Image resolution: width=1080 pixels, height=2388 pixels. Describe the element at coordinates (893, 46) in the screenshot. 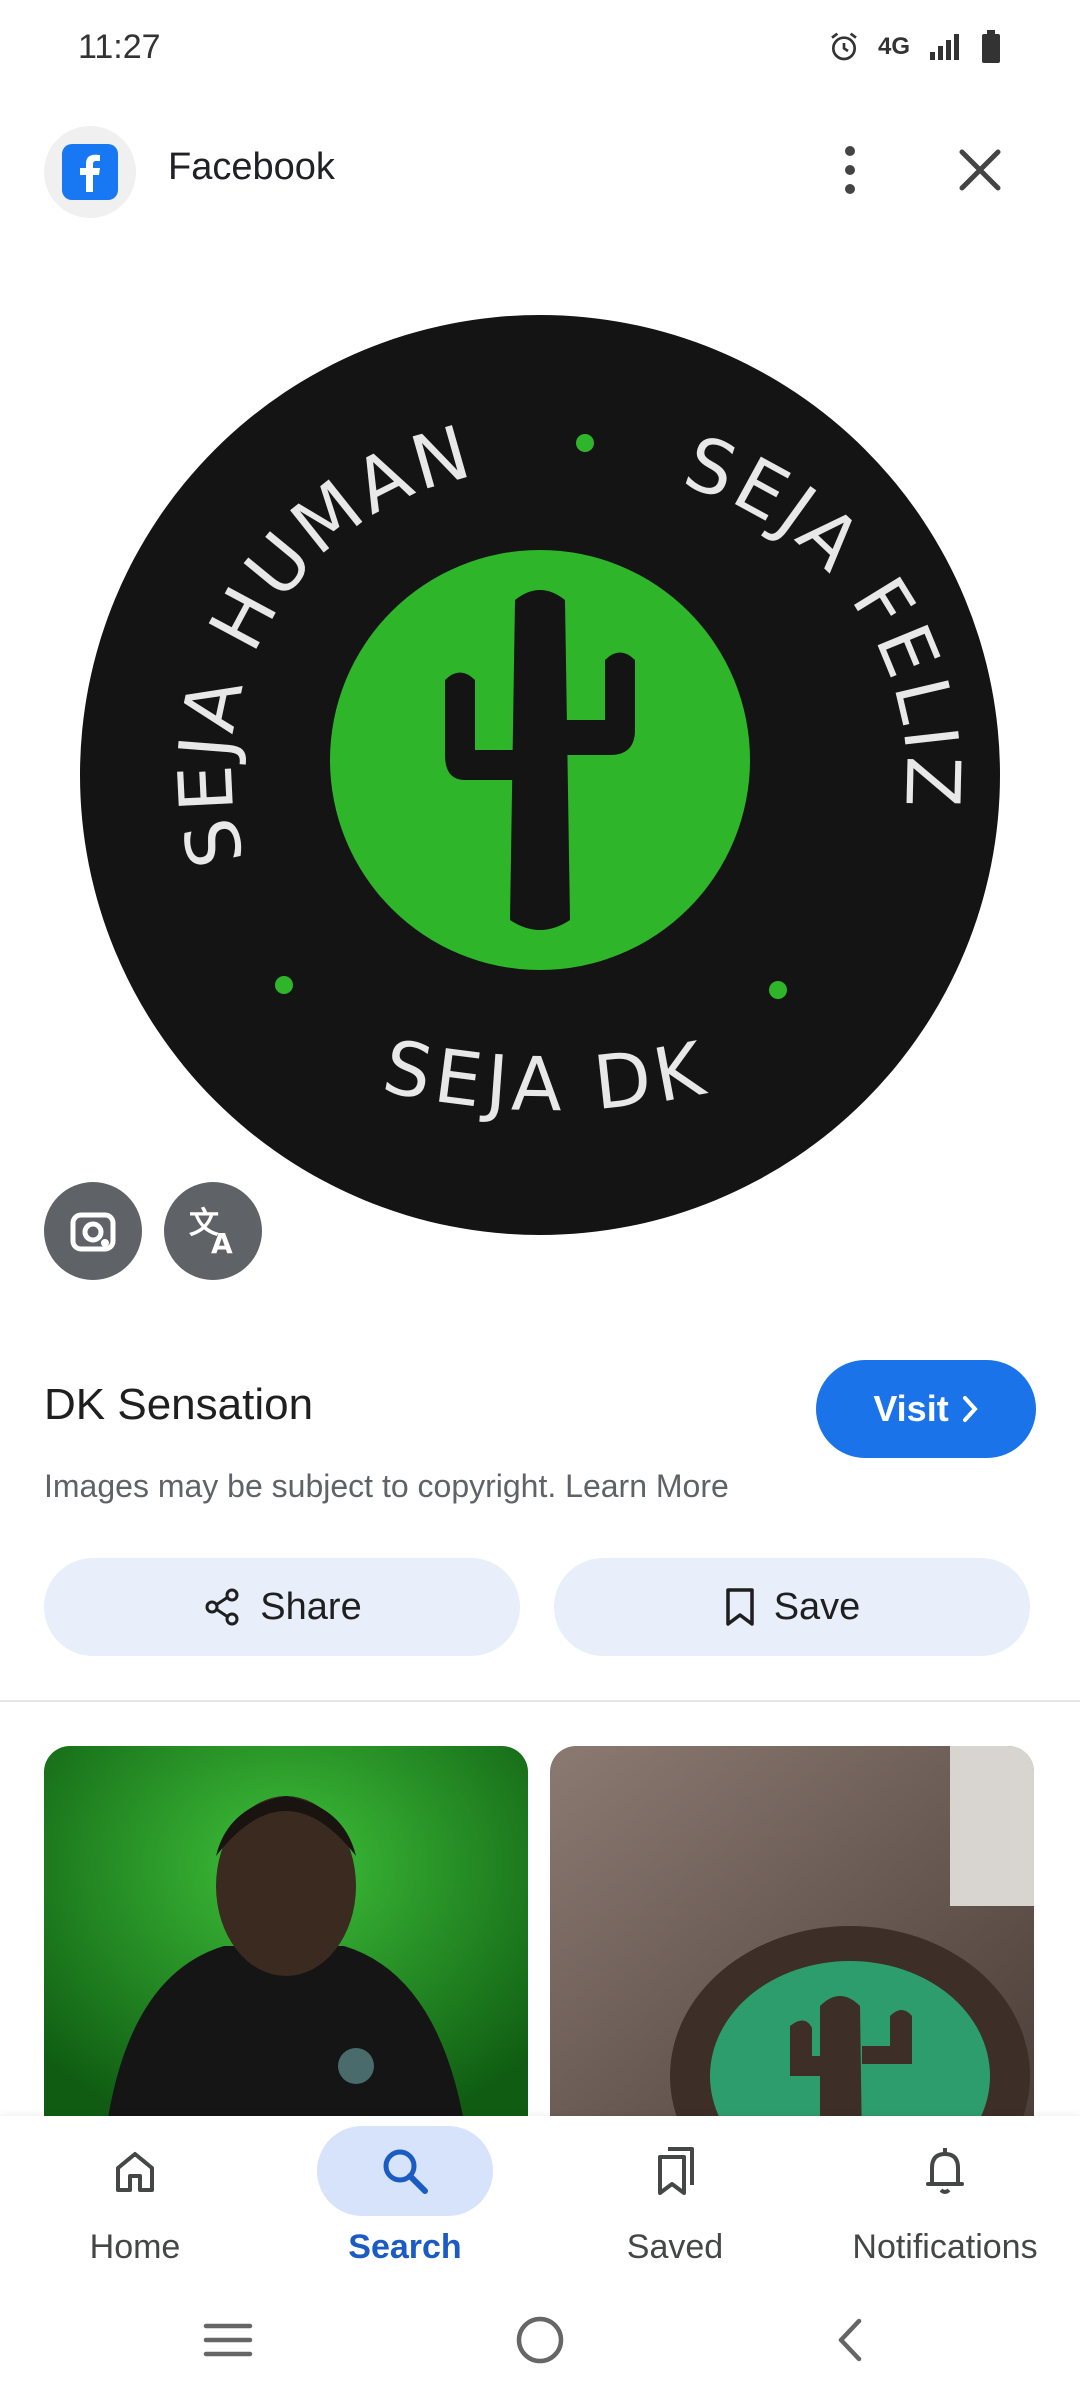

I see `network-type: 4G` at that location.